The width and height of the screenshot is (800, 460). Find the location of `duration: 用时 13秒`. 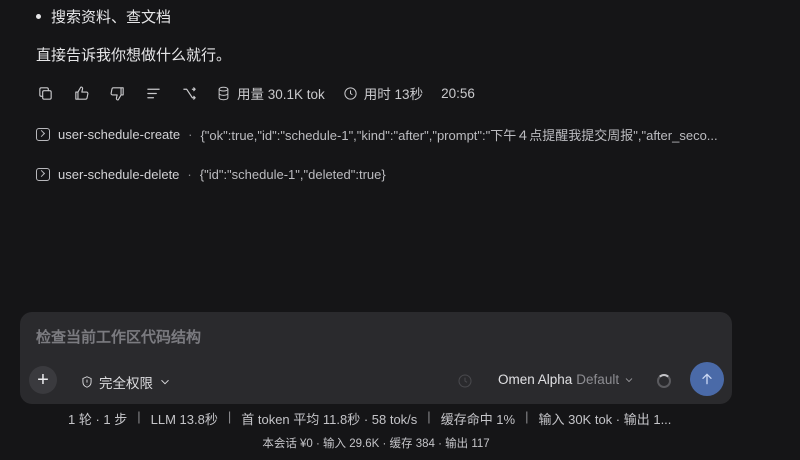

duration: 用时 13秒 is located at coordinates (383, 93).